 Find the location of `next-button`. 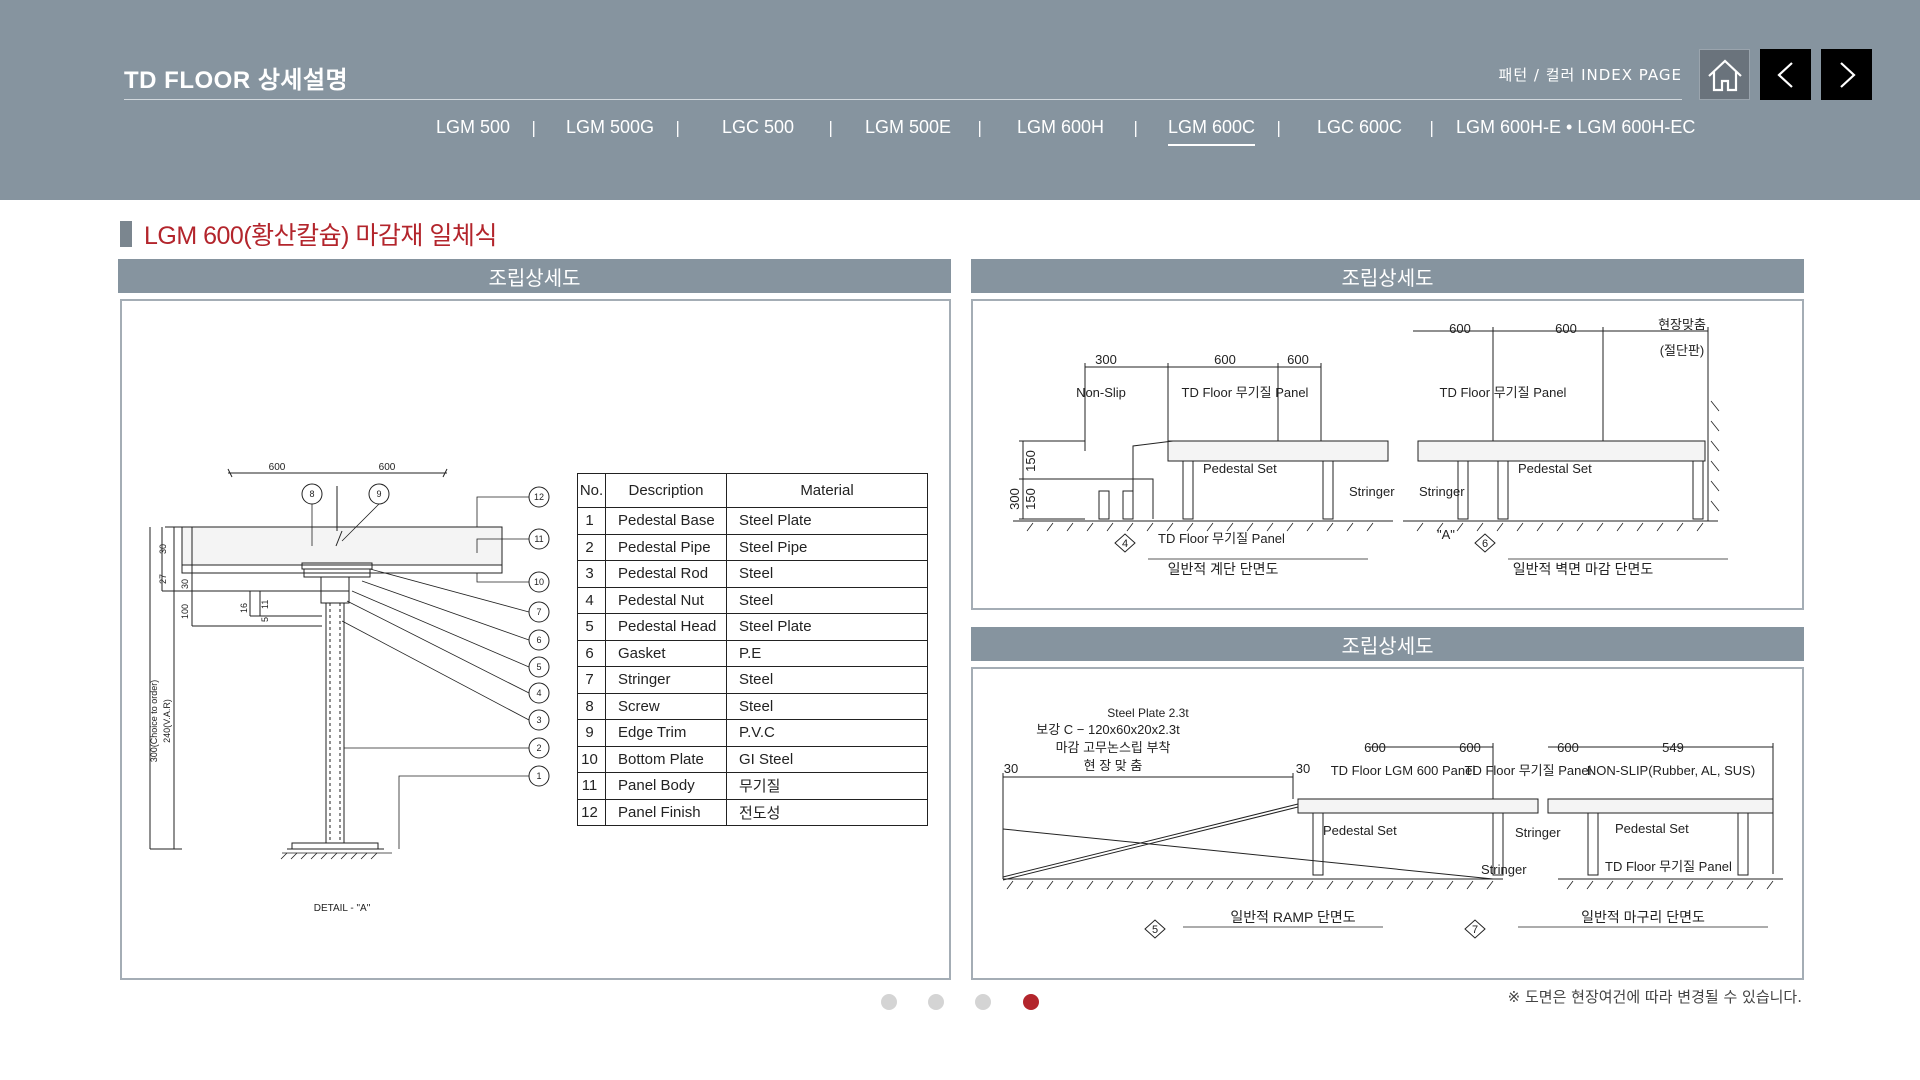

next-button is located at coordinates (1846, 74).